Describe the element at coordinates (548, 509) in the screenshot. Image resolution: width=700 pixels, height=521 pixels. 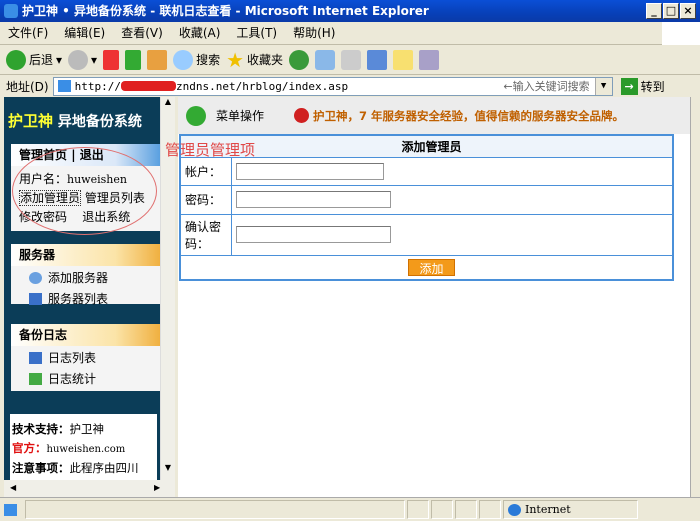
I see `zone-label: Internet` at that location.